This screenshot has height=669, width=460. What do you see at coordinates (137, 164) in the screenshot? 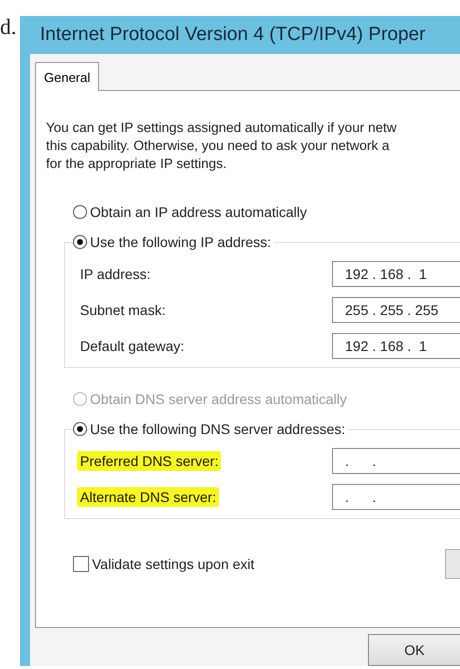
I see `intro-text: for the appropriate IP settings.` at bounding box center [137, 164].